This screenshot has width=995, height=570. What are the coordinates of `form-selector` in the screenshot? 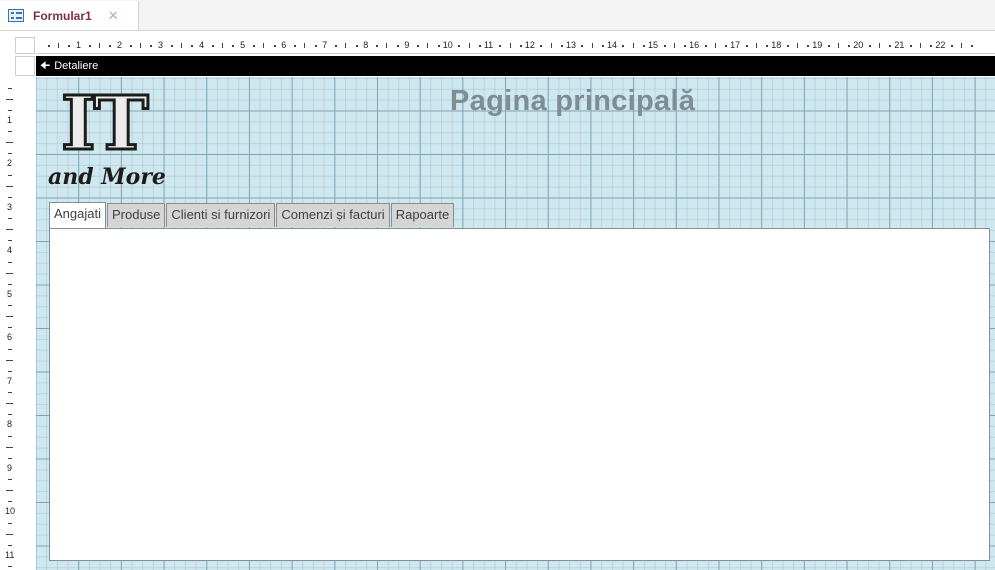 It's located at (25, 45).